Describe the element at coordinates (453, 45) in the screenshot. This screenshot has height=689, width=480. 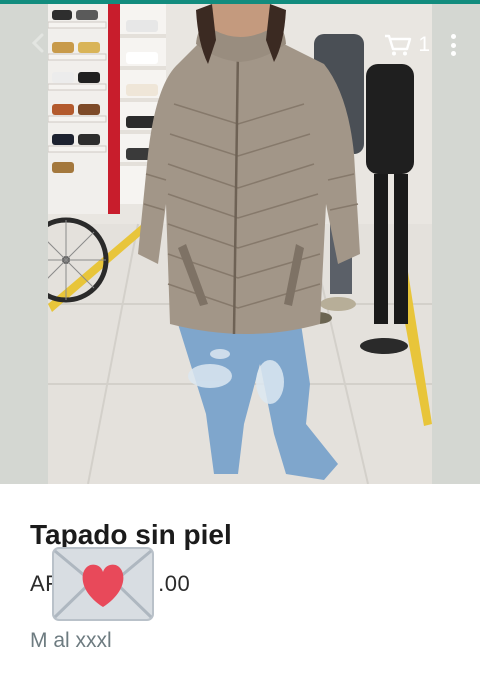
I see `more-options-button` at that location.